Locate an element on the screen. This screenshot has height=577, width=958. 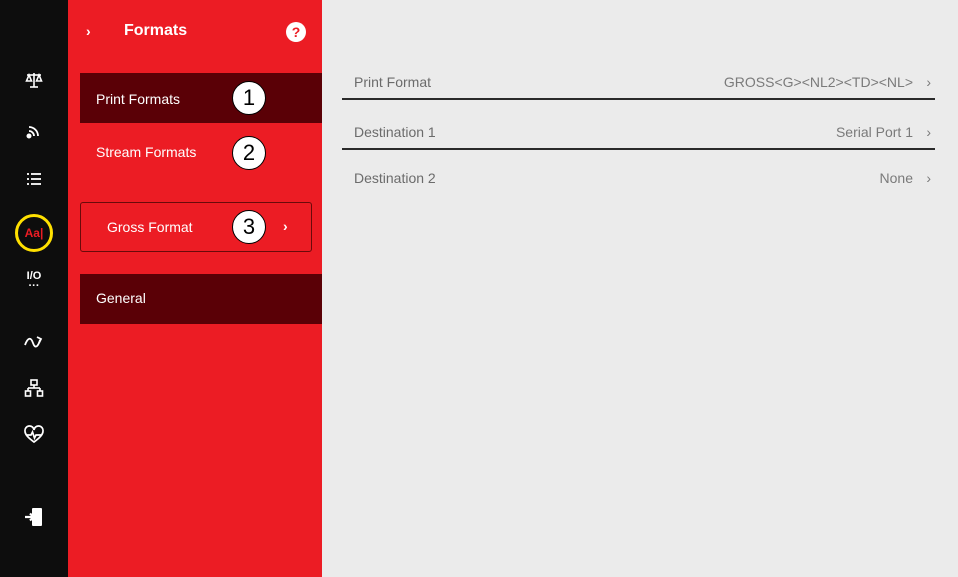
logout-icon is located at coordinates (34, 517).